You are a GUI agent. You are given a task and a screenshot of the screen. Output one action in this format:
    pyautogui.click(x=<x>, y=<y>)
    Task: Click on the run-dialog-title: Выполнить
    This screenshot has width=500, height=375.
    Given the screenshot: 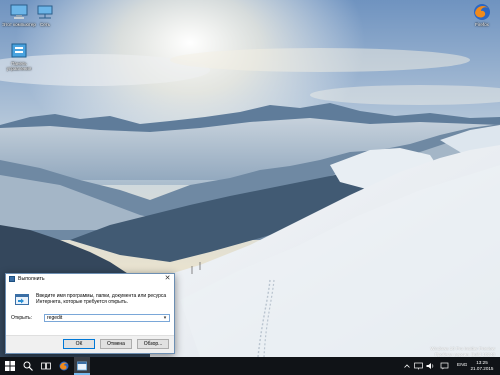 What is the action you would take?
    pyautogui.click(x=31, y=279)
    